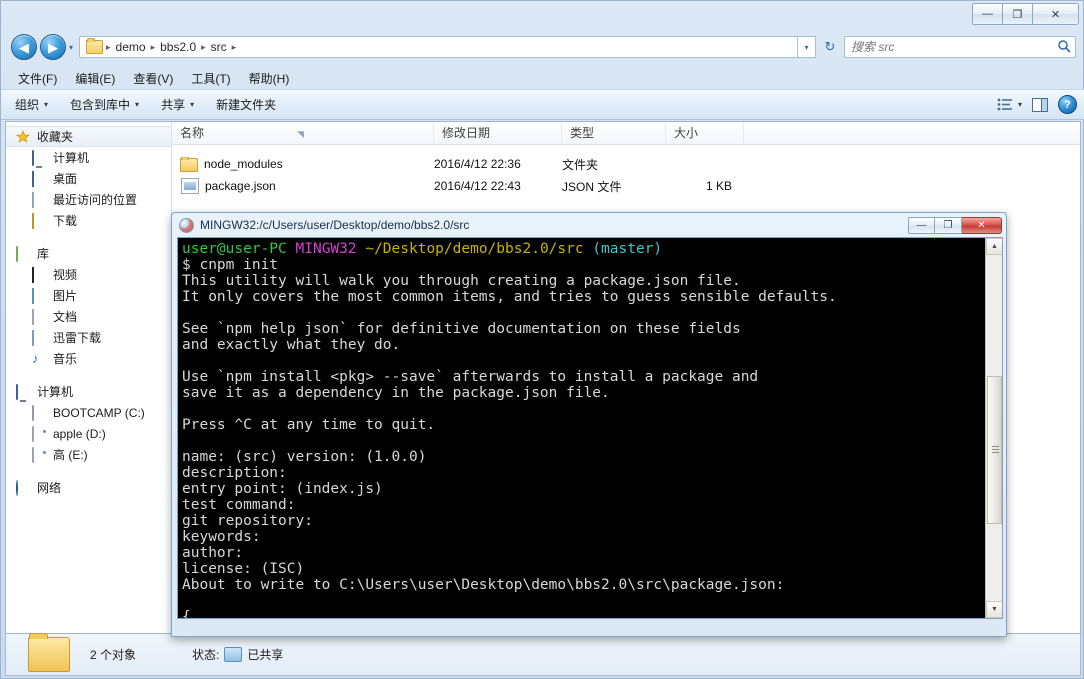 This screenshot has height=679, width=1084. I want to click on sidebar-group-network: 网络, so click(88, 487).